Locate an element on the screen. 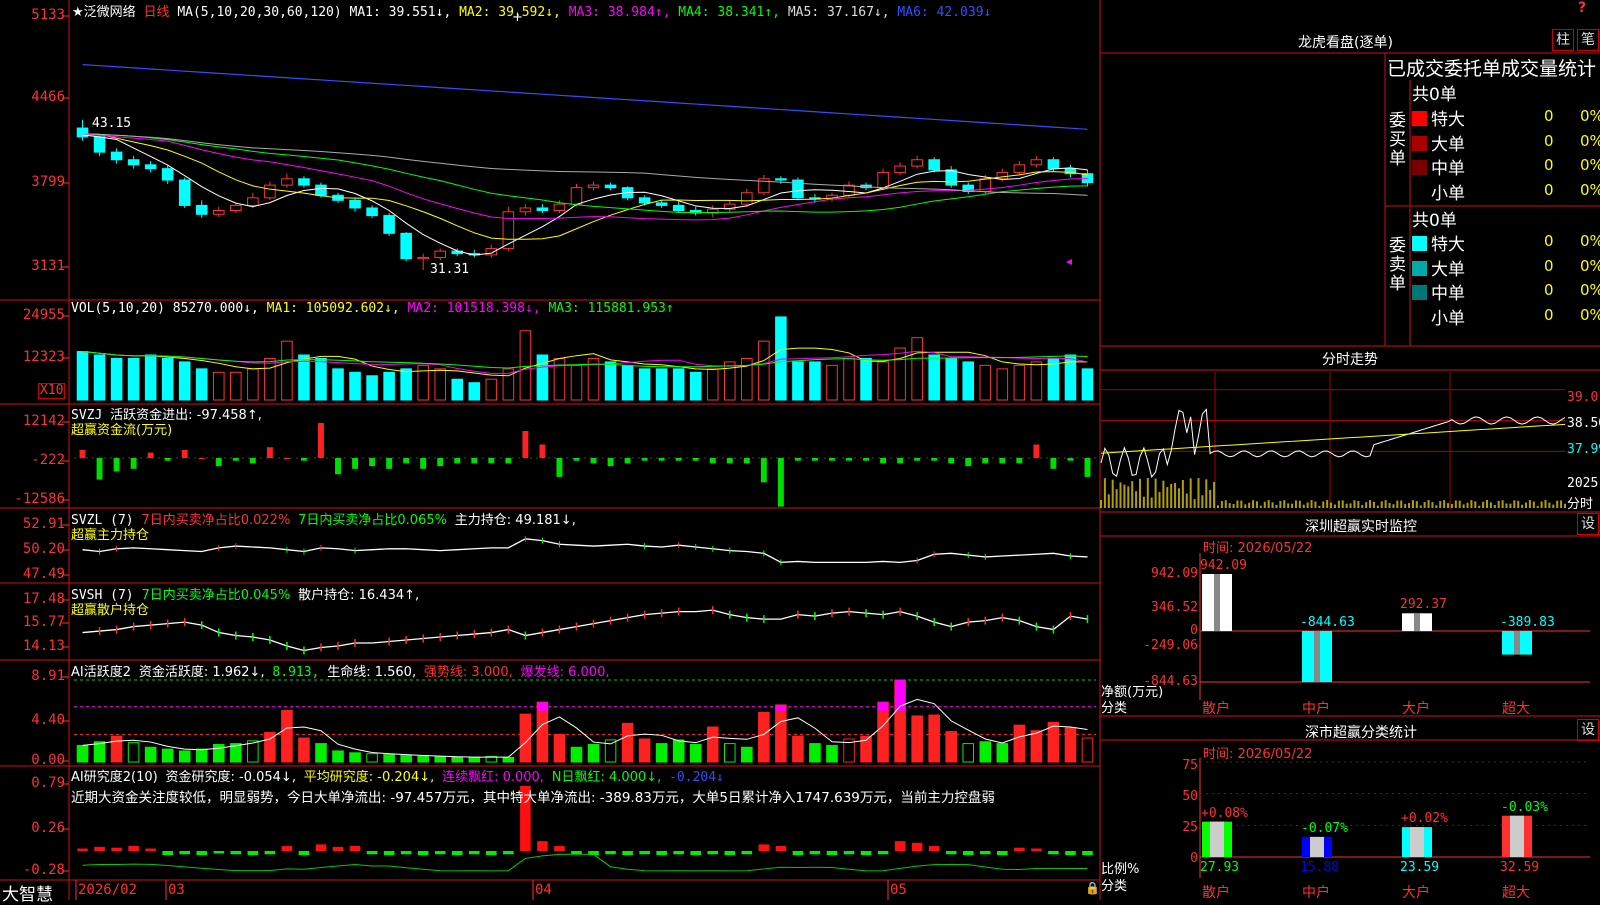 This screenshot has height=905, width=1600. x-axis-label: 03 is located at coordinates (176, 890).